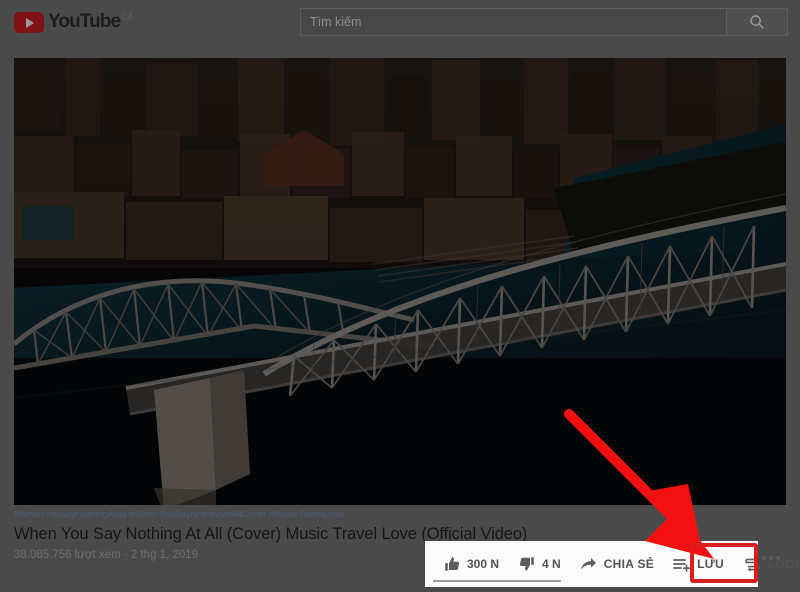  I want to click on share-button: CHIA SẺ, so click(616, 564).